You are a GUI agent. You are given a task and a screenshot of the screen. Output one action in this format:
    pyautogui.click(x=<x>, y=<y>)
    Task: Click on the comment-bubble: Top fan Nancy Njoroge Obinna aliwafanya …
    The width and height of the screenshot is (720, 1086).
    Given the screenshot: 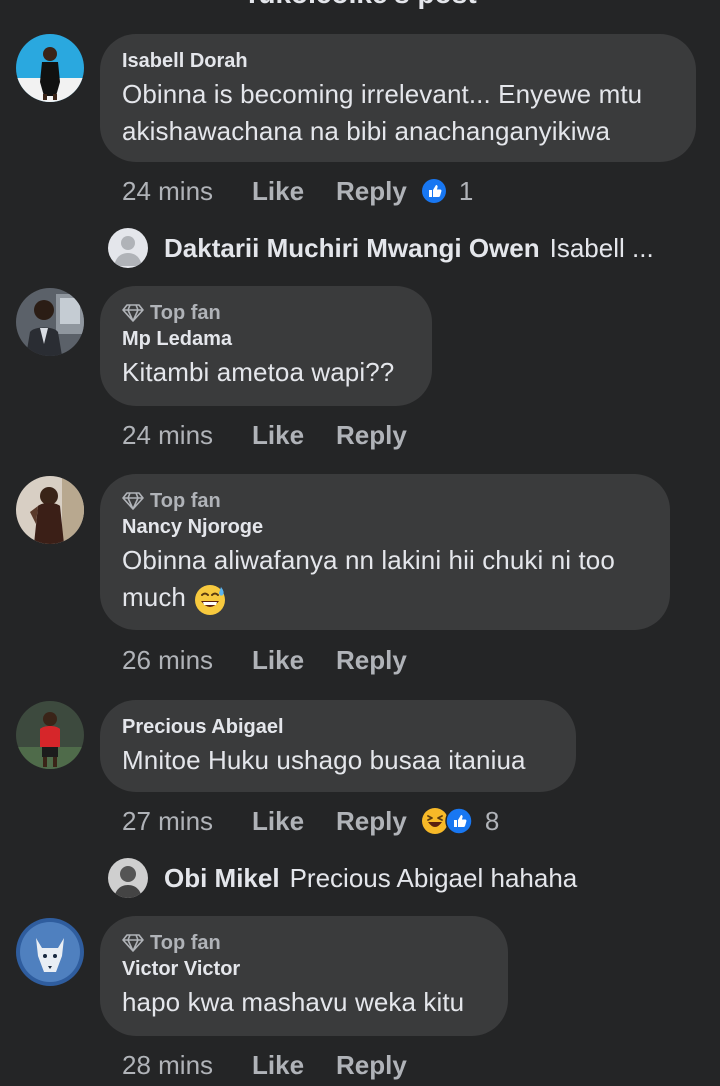 What is the action you would take?
    pyautogui.click(x=385, y=552)
    